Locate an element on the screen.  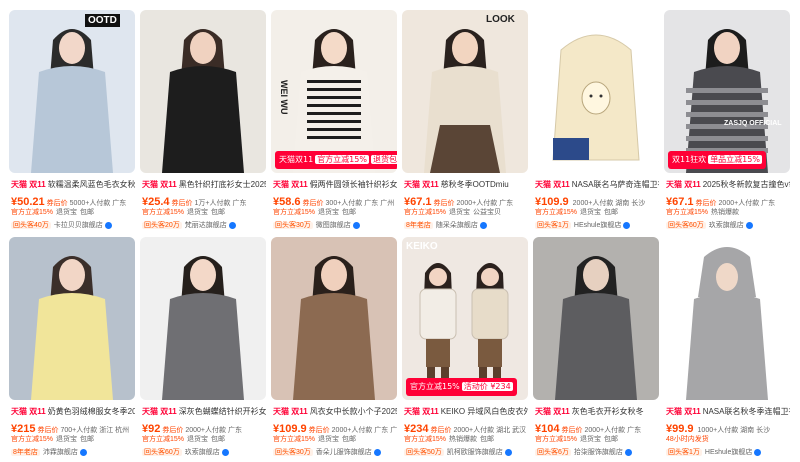
service-tags: 官方立减15% 热销爆款 包邮 is located at coordinates (466, 440).